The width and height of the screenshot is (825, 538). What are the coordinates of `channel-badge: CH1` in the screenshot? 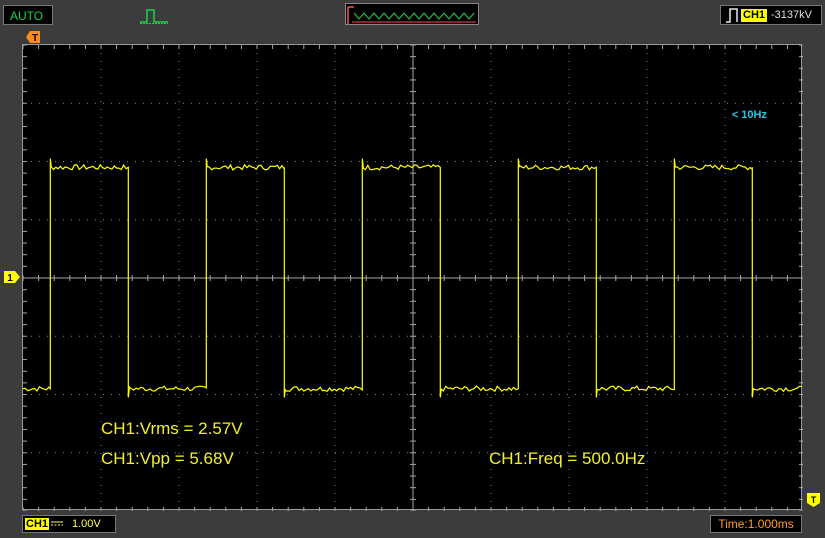 It's located at (37, 524).